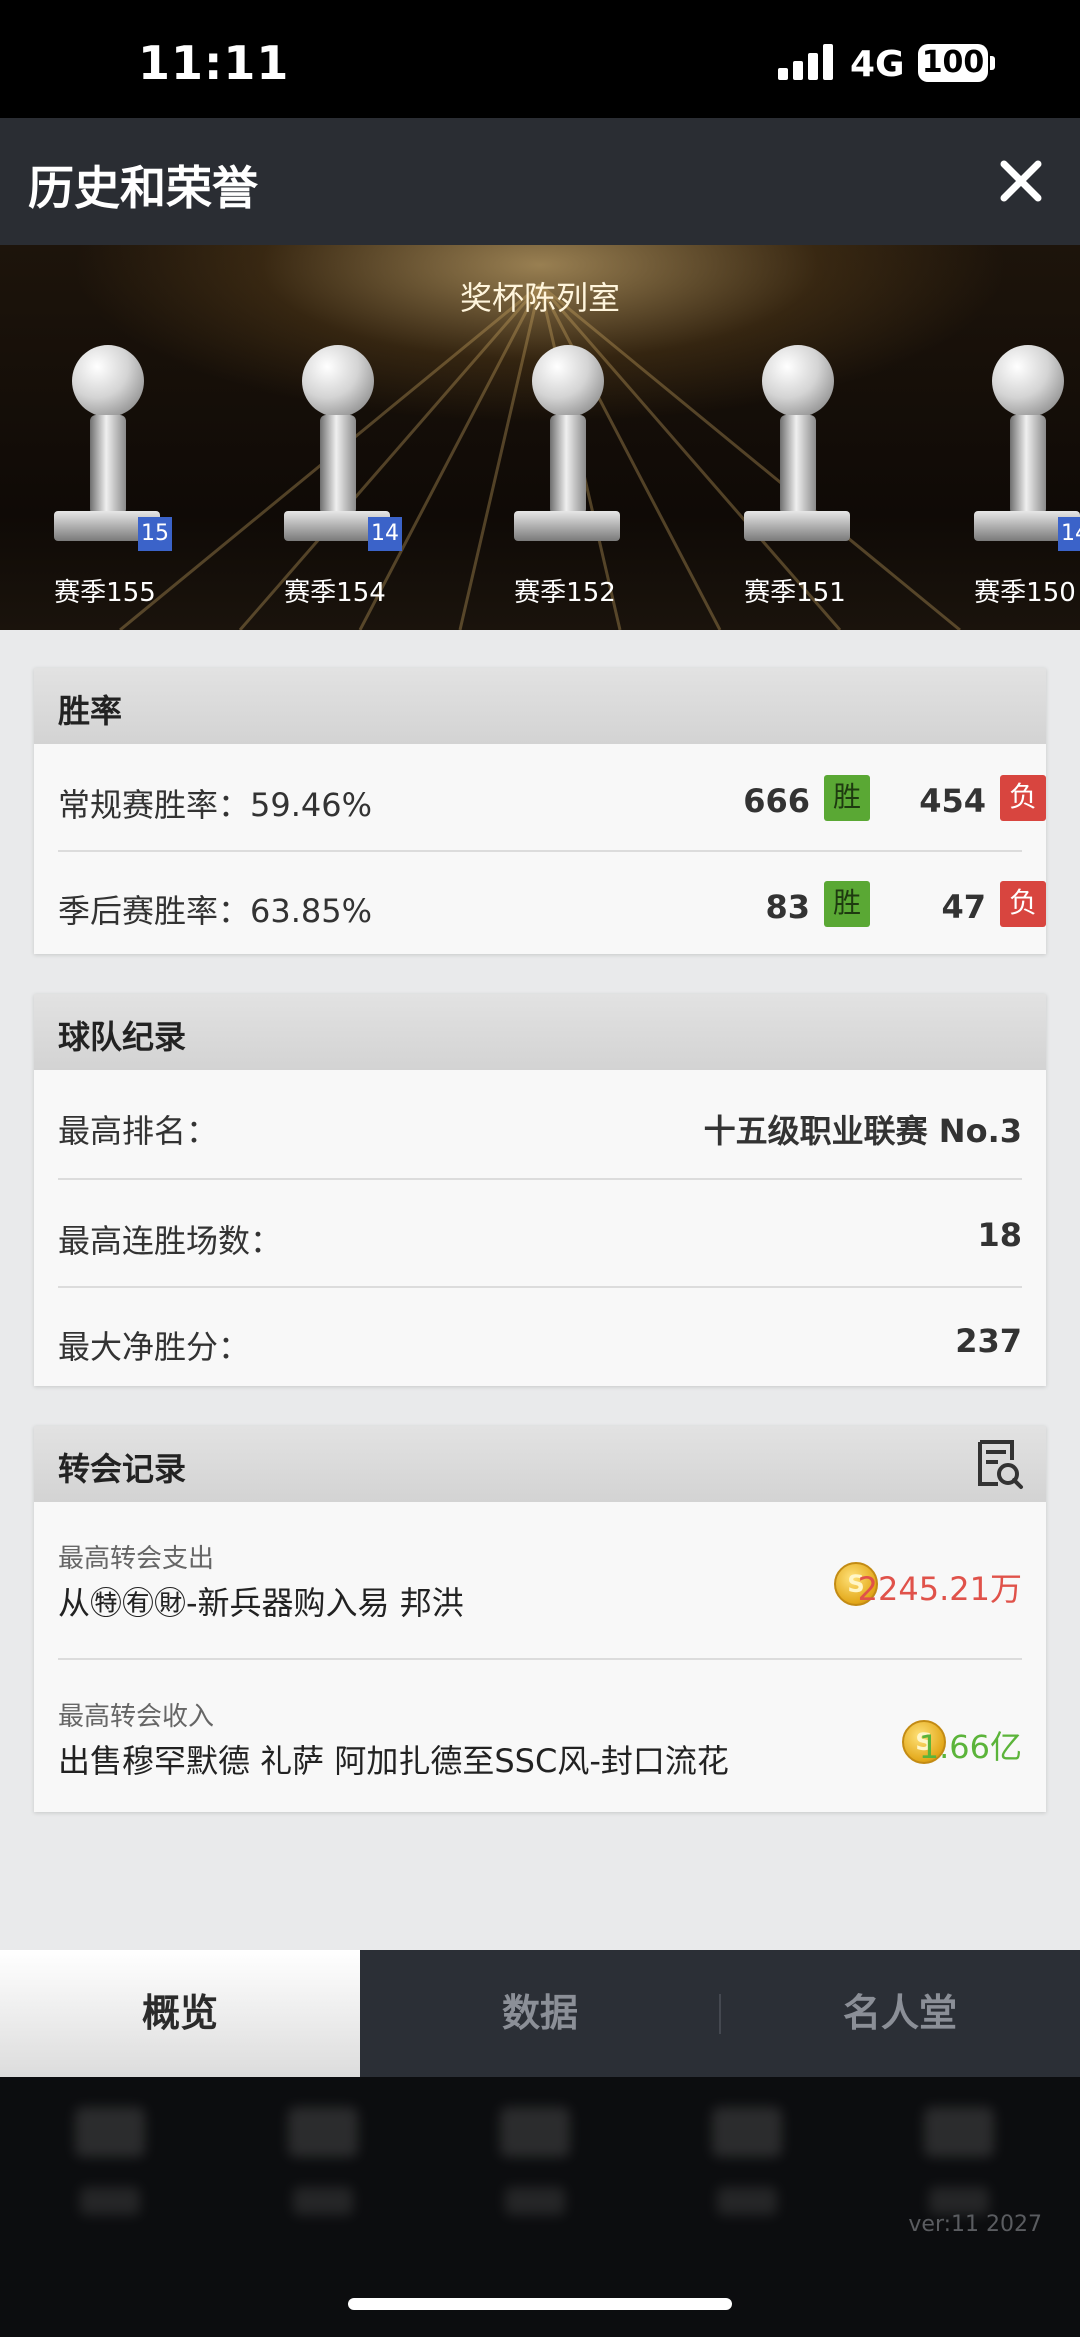  I want to click on tab-overview: 概览, so click(180, 2013).